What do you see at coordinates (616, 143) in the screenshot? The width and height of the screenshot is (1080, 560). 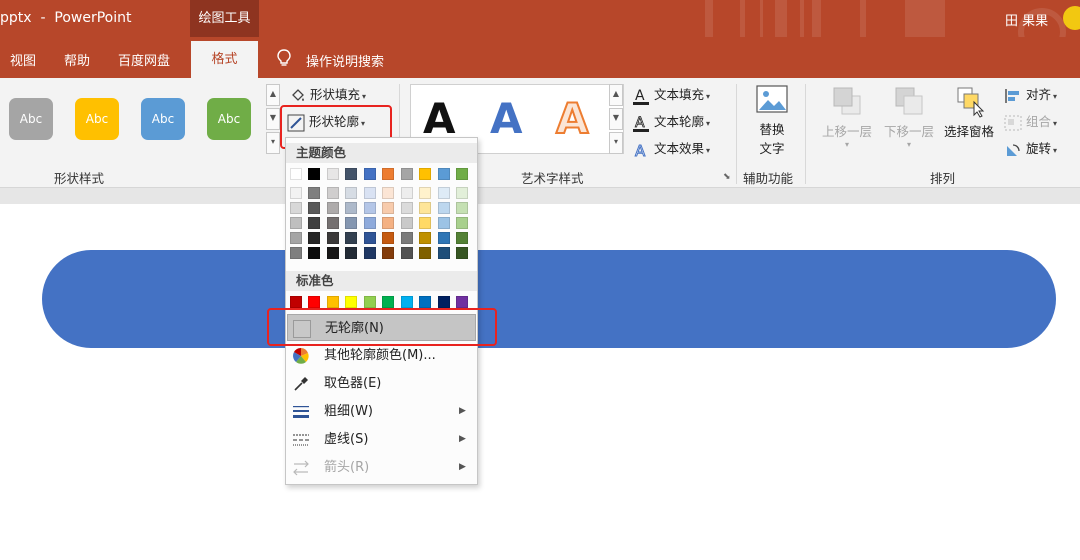 I see `wordart-more: ▾` at bounding box center [616, 143].